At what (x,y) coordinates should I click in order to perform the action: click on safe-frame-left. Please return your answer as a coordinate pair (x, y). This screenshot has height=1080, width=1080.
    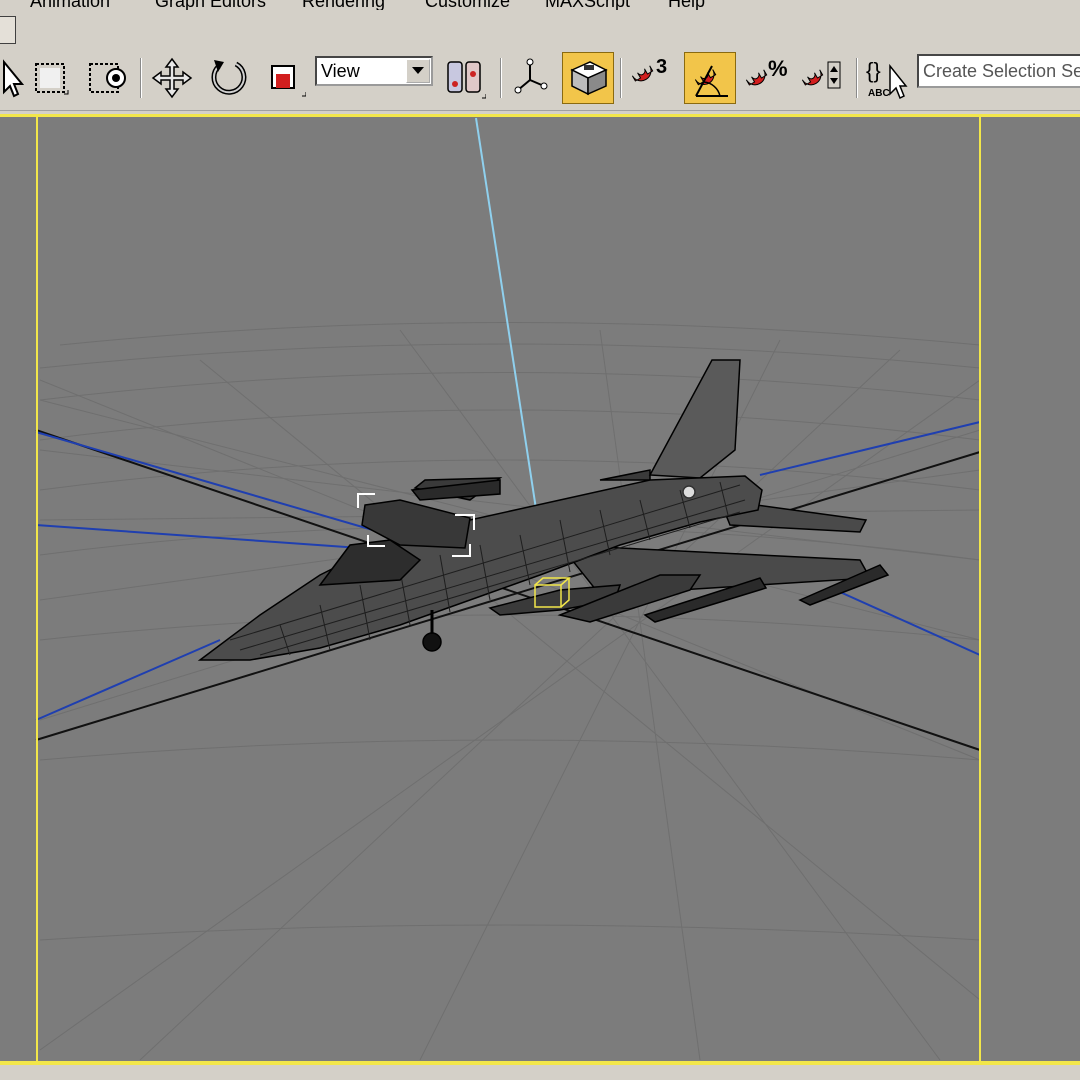
    Looking at the image, I should click on (37, 590).